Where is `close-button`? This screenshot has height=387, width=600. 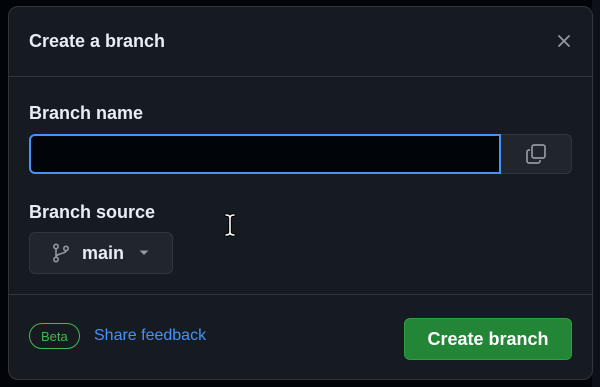
close-button is located at coordinates (564, 41).